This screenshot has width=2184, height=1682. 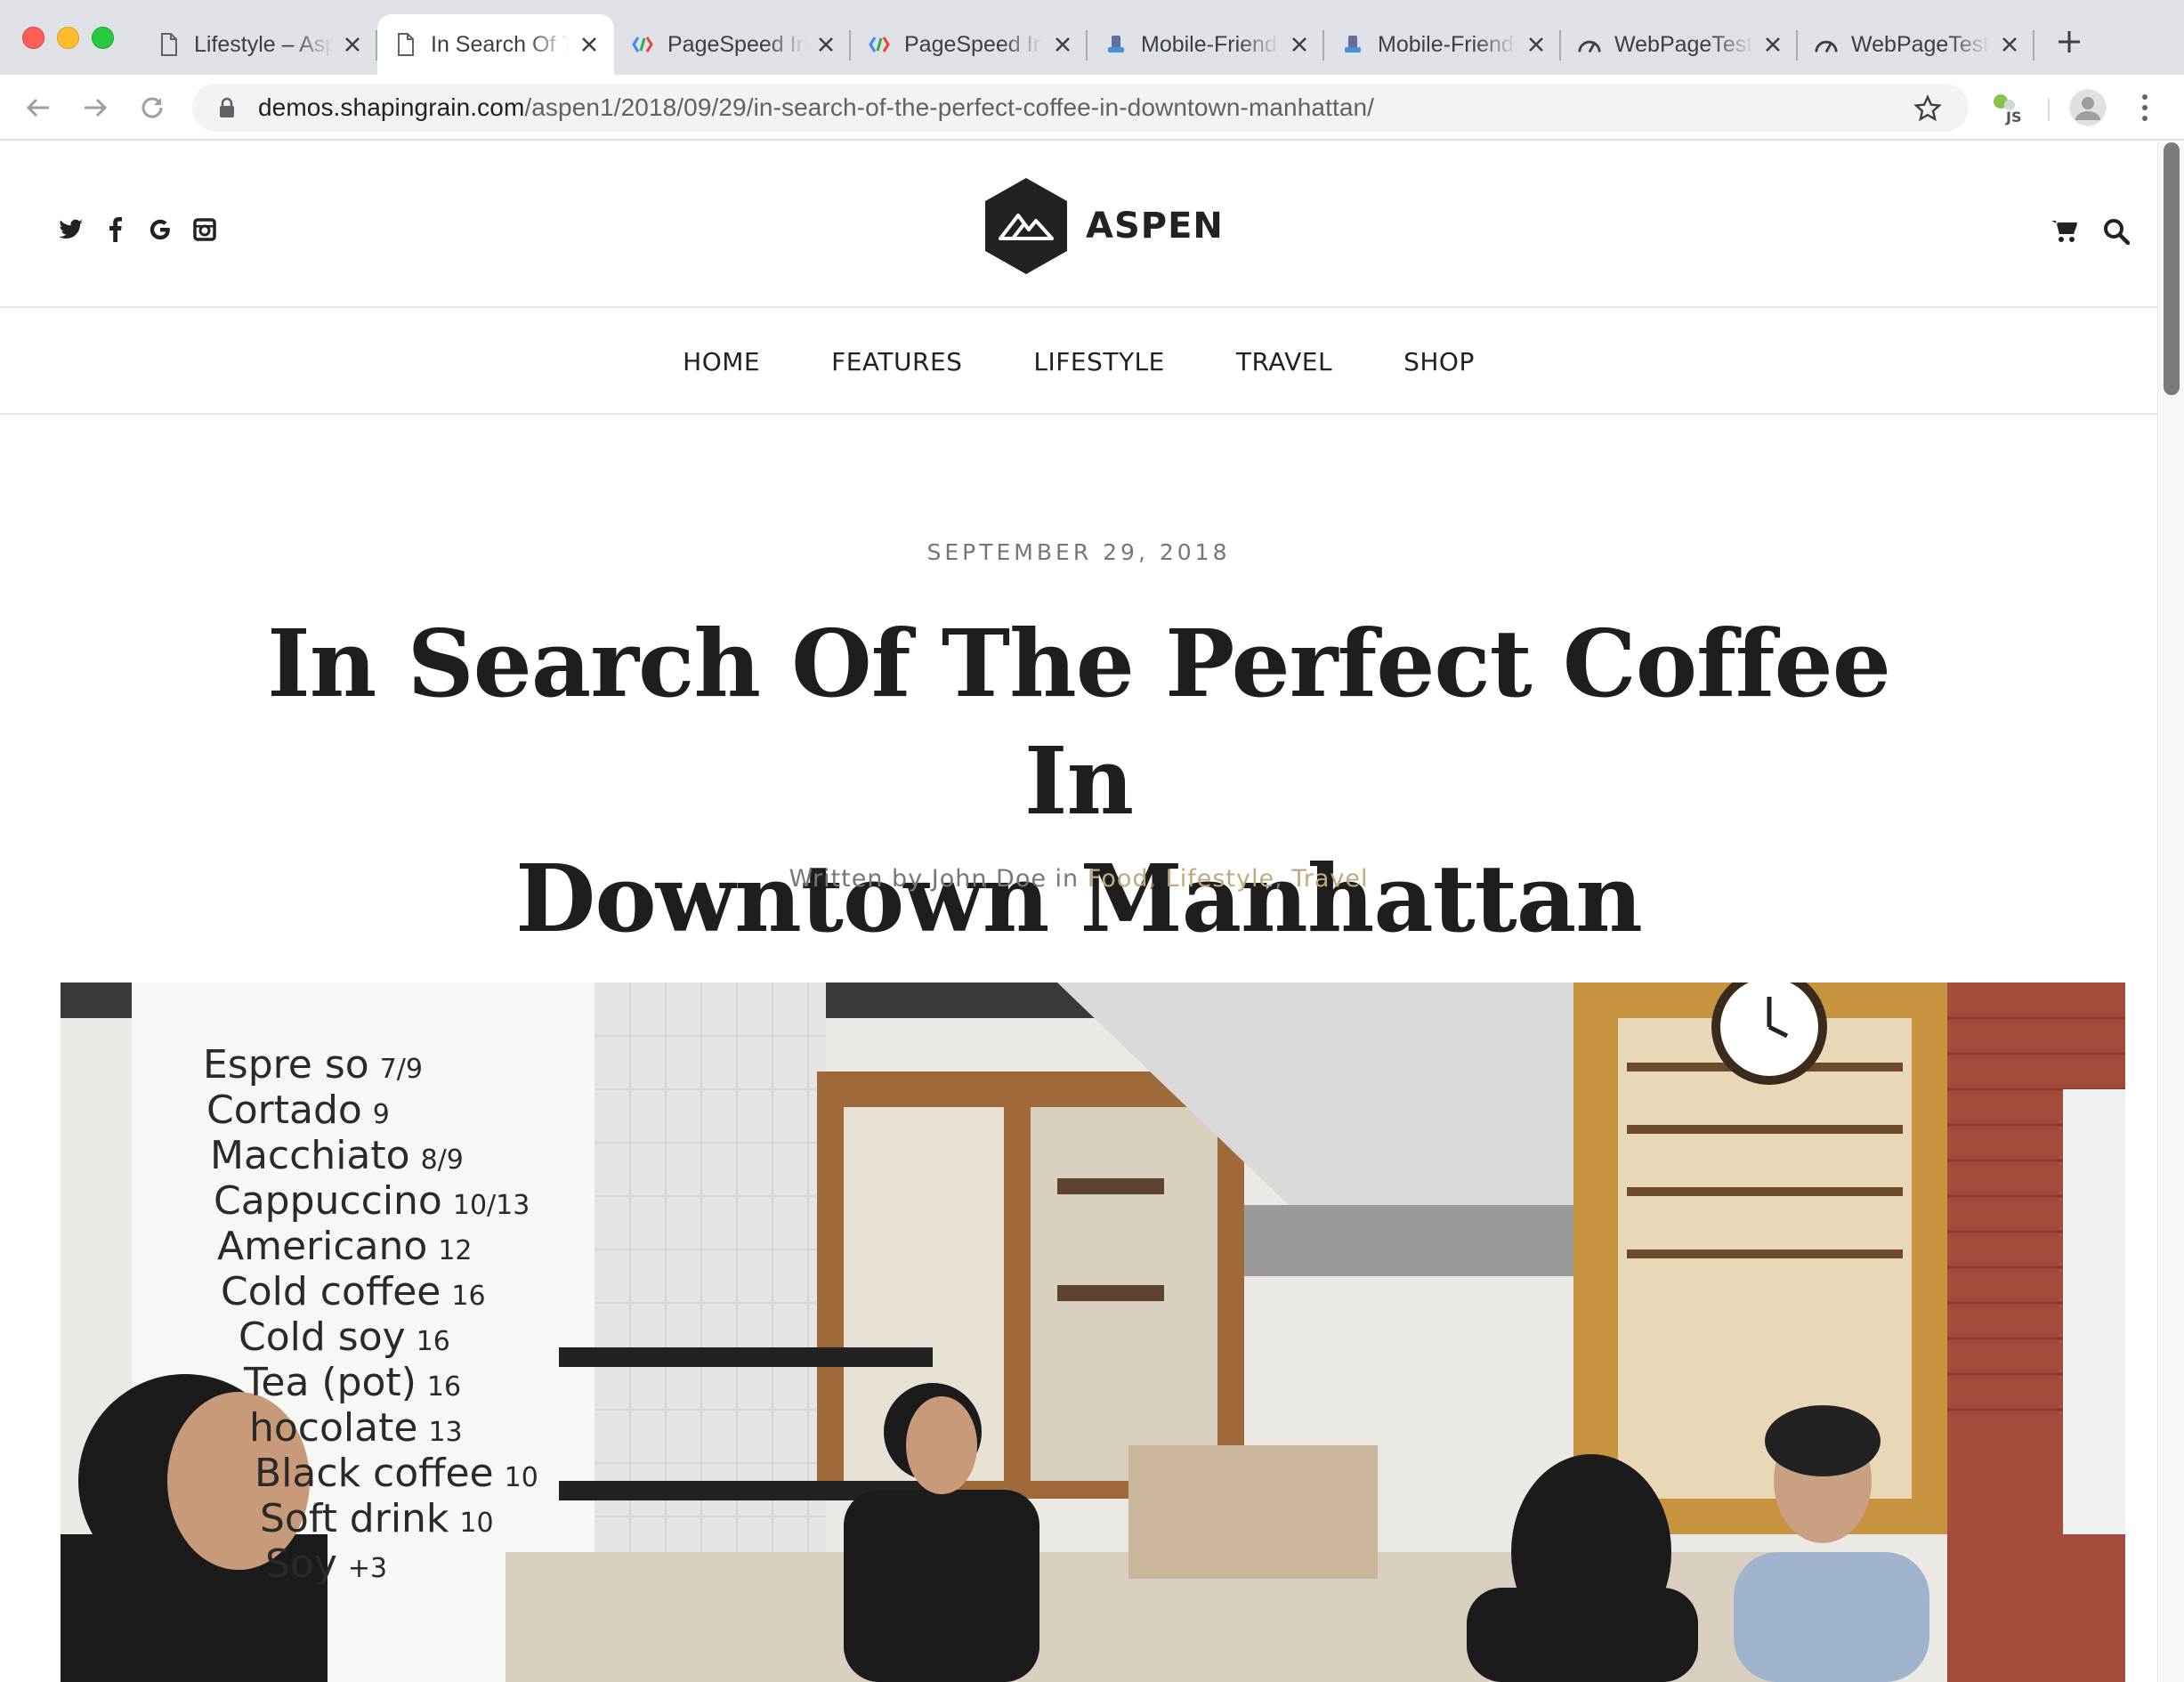 I want to click on window-zoom-button, so click(x=103, y=38).